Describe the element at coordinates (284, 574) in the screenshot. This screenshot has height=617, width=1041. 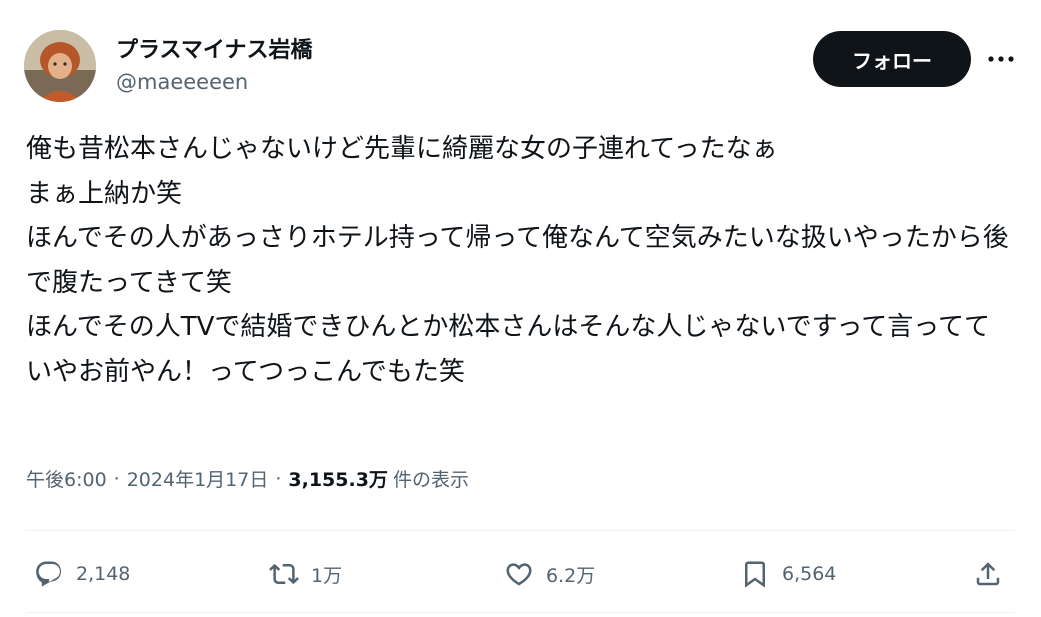
I see `repost-icon` at that location.